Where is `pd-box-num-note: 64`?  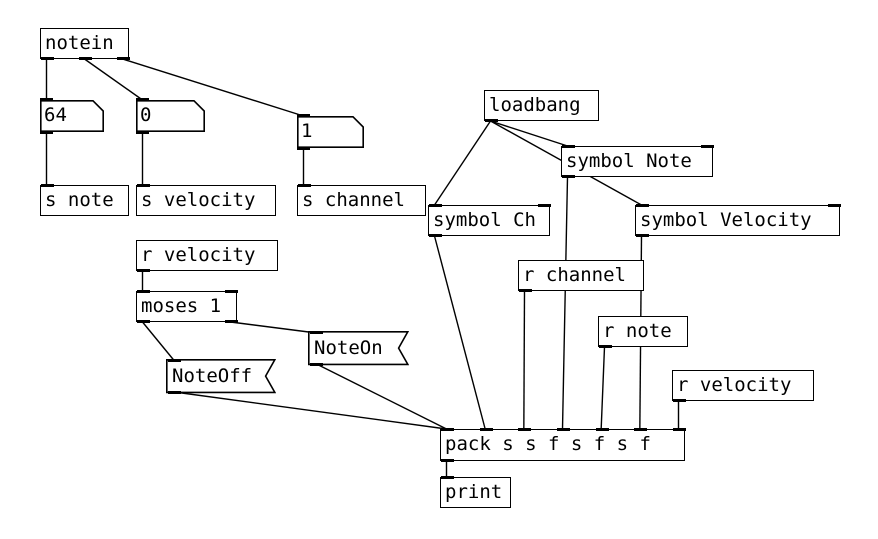
pd-box-num-note: 64 is located at coordinates (72, 116).